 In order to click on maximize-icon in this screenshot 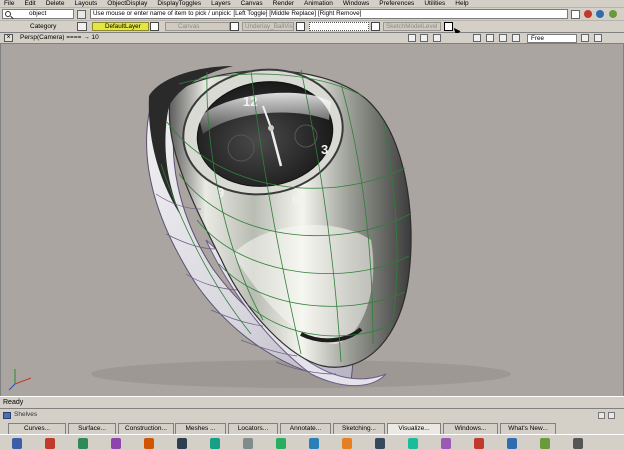, I will do `click(598, 38)`.